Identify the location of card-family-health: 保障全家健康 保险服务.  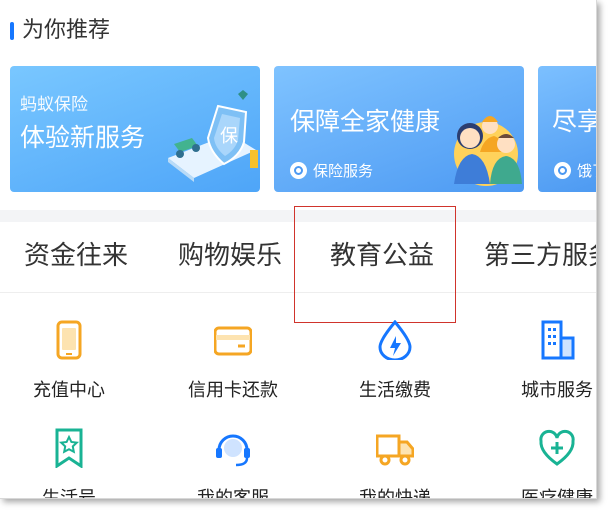
(399, 129).